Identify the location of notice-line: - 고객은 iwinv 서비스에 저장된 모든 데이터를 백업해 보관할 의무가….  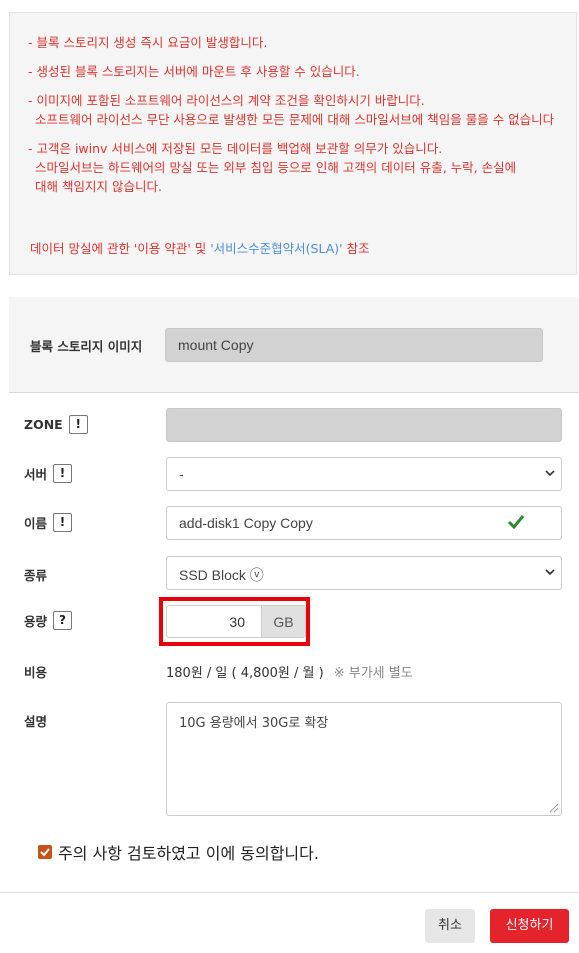
(235, 148).